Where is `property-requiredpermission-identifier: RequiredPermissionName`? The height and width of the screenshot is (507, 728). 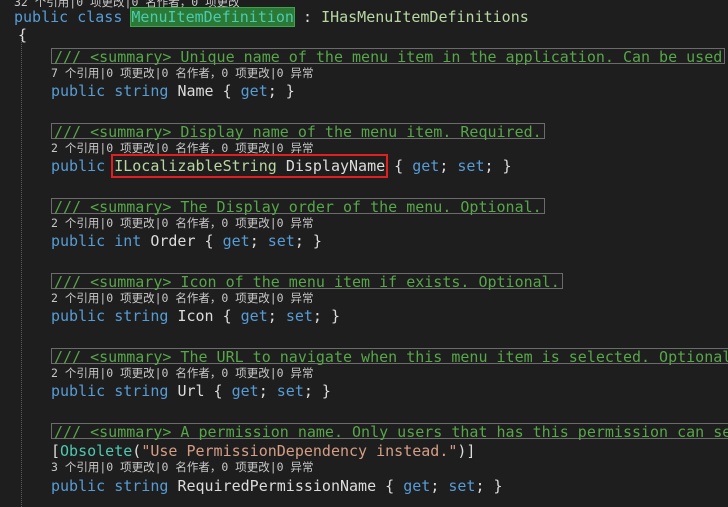
property-requiredpermission-identifier: RequiredPermissionName is located at coordinates (276, 486).